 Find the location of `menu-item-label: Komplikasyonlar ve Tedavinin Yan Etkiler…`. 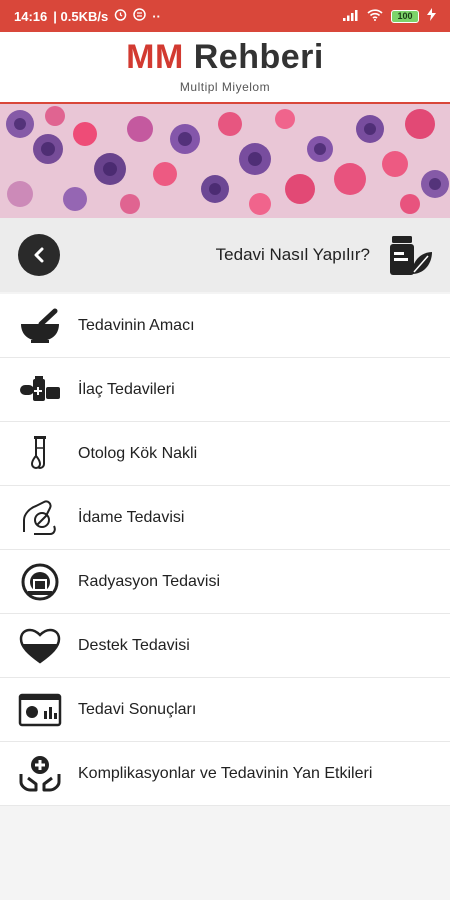

menu-item-label: Komplikasyonlar ve Tedavinin Yan Etkiler… is located at coordinates (225, 773).